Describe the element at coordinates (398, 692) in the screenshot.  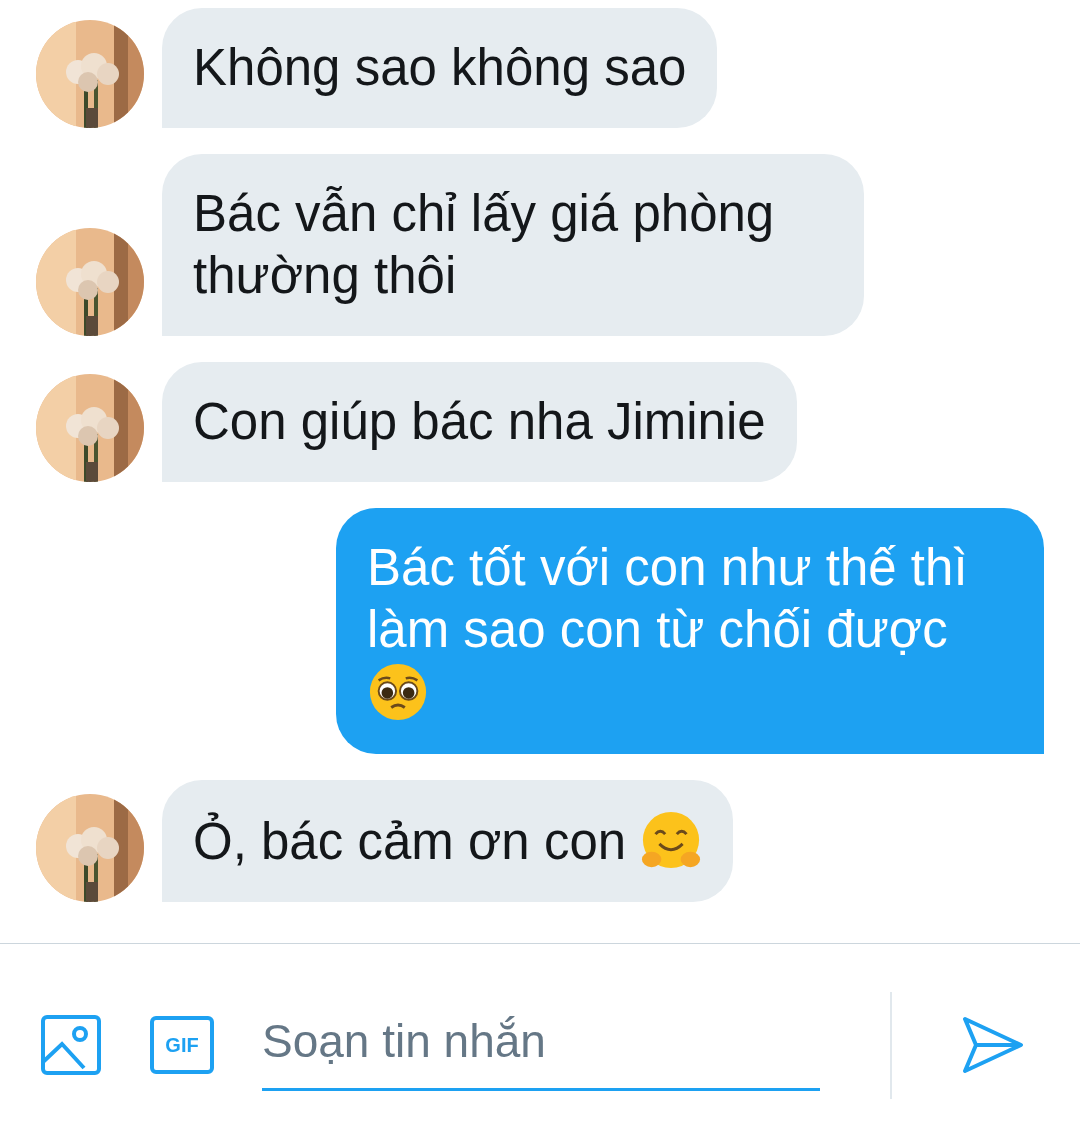
I see `pleading-face-icon` at that location.